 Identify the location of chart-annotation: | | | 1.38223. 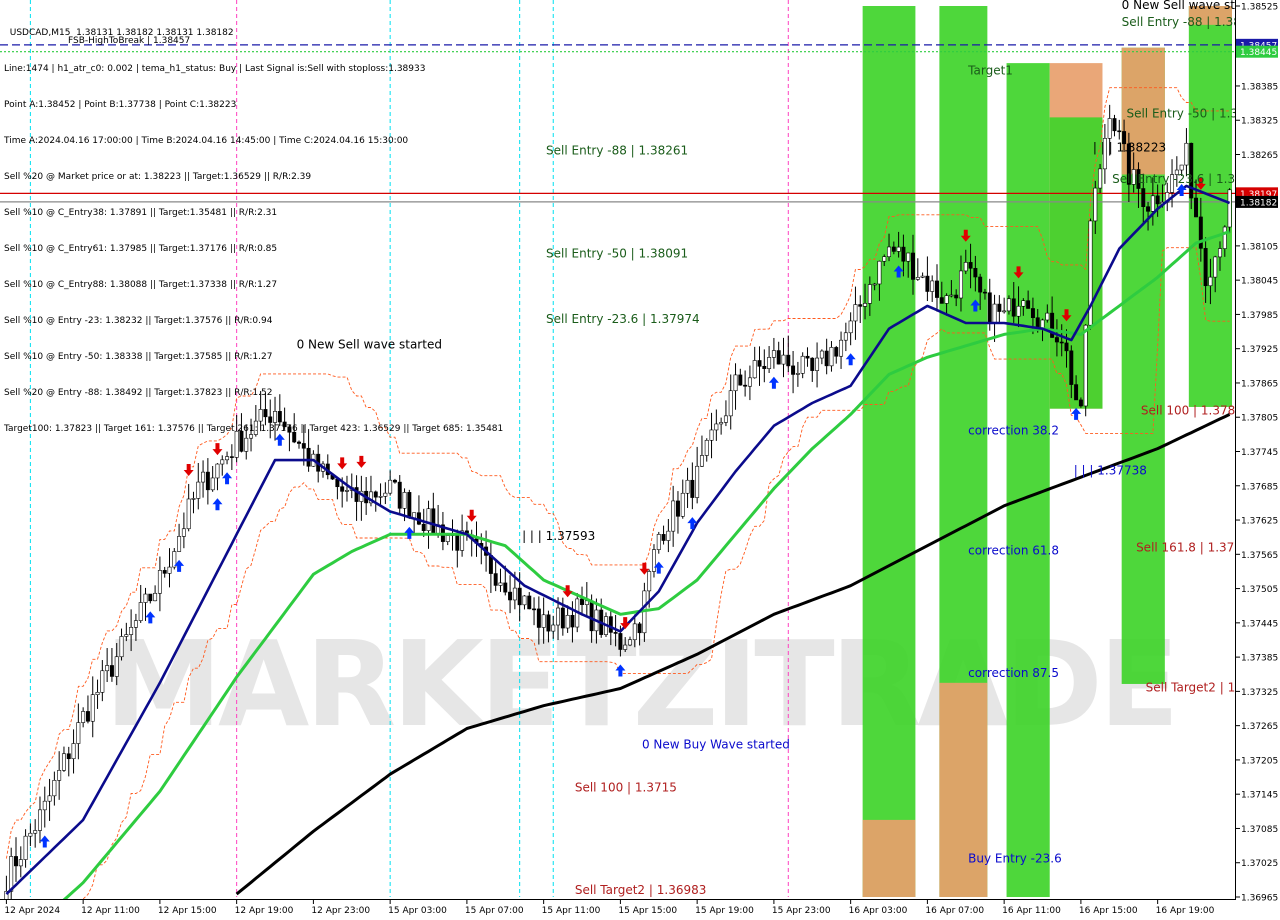
(1129, 148).